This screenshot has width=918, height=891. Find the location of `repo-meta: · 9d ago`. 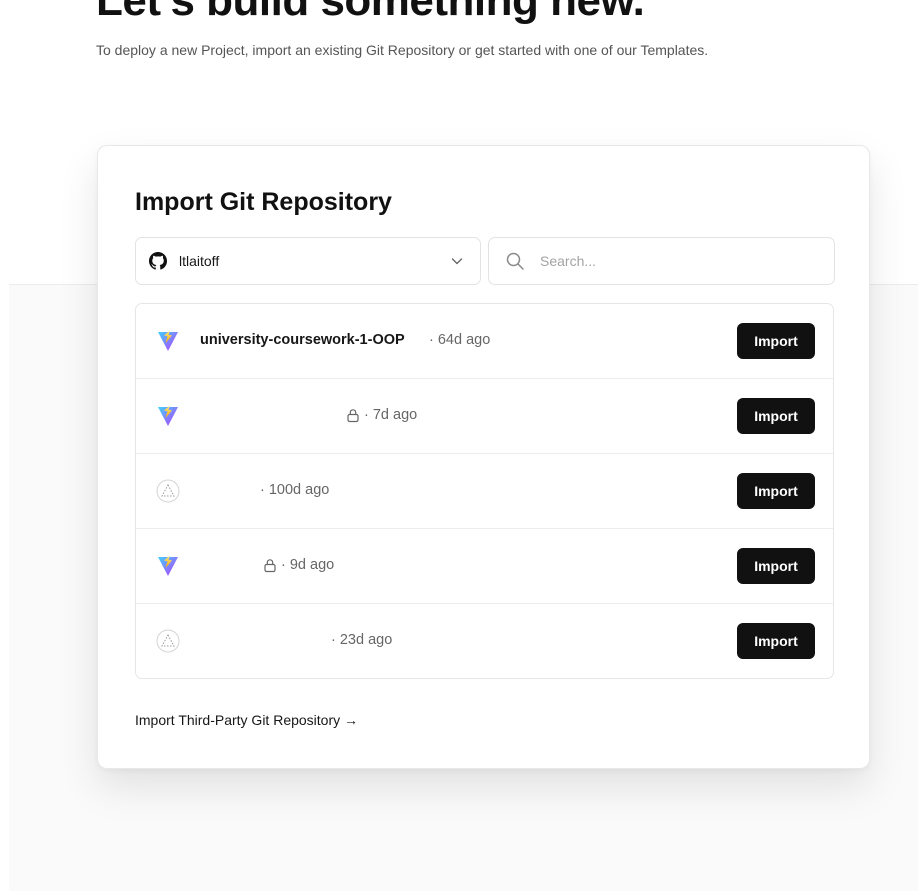

repo-meta: · 9d ago is located at coordinates (298, 565).